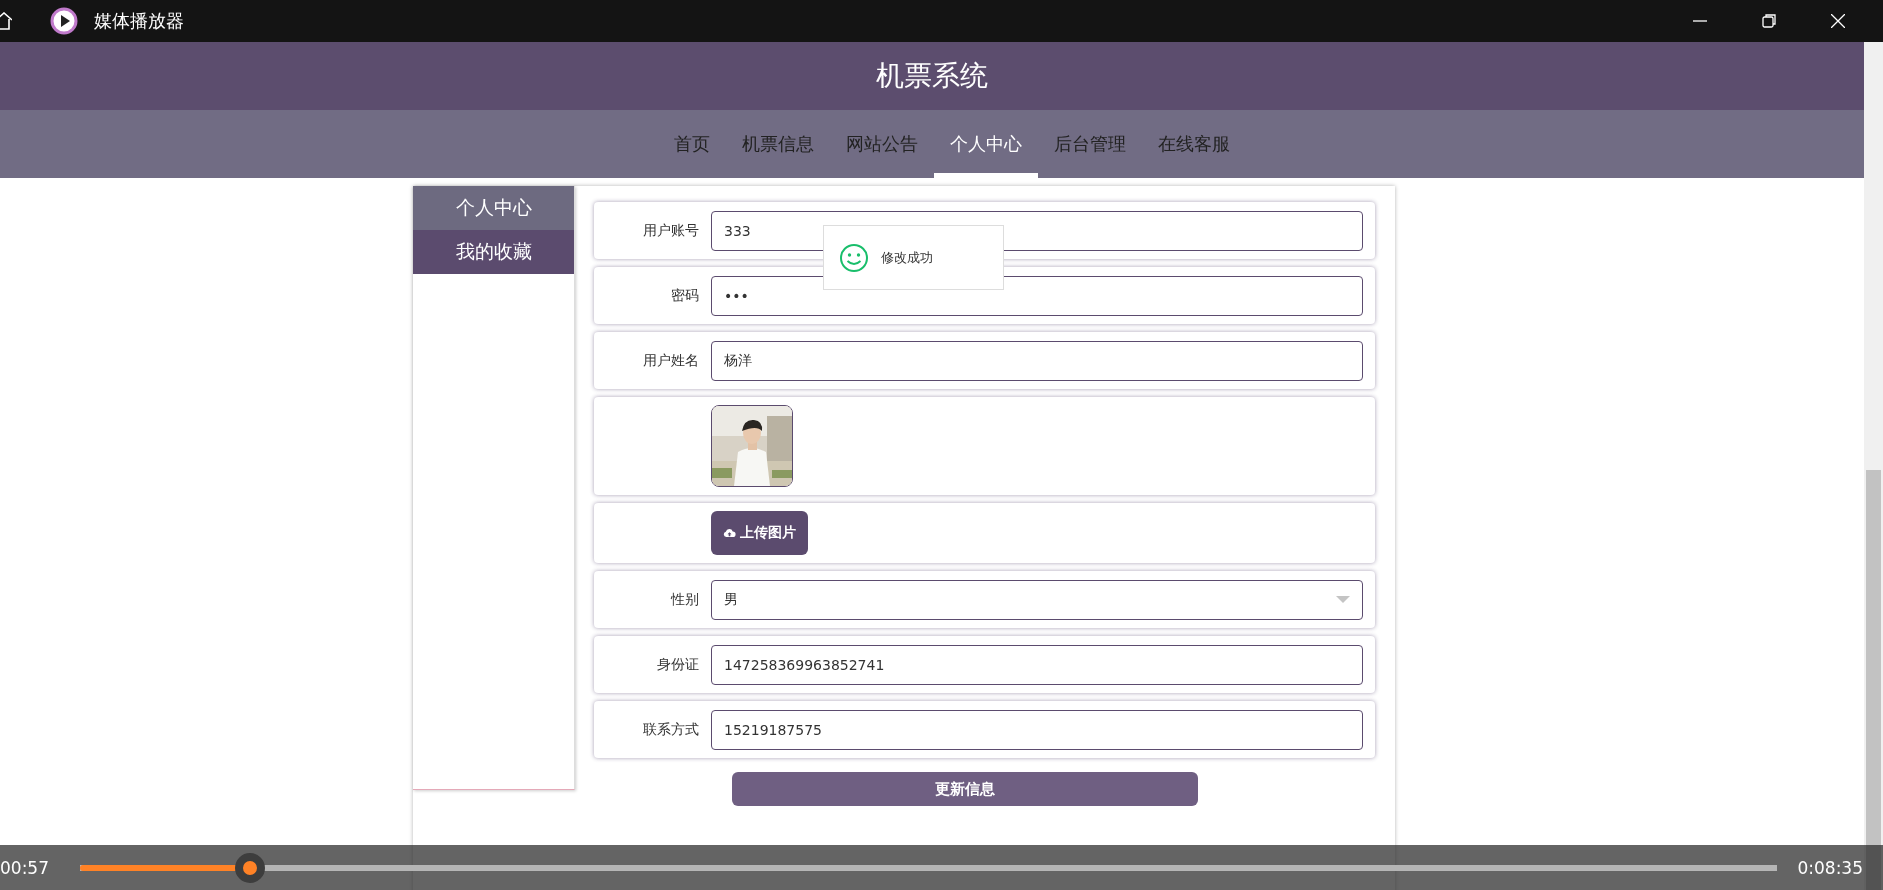 This screenshot has width=1883, height=890. Describe the element at coordinates (670, 729) in the screenshot. I see `field-label: 联系方式` at that location.